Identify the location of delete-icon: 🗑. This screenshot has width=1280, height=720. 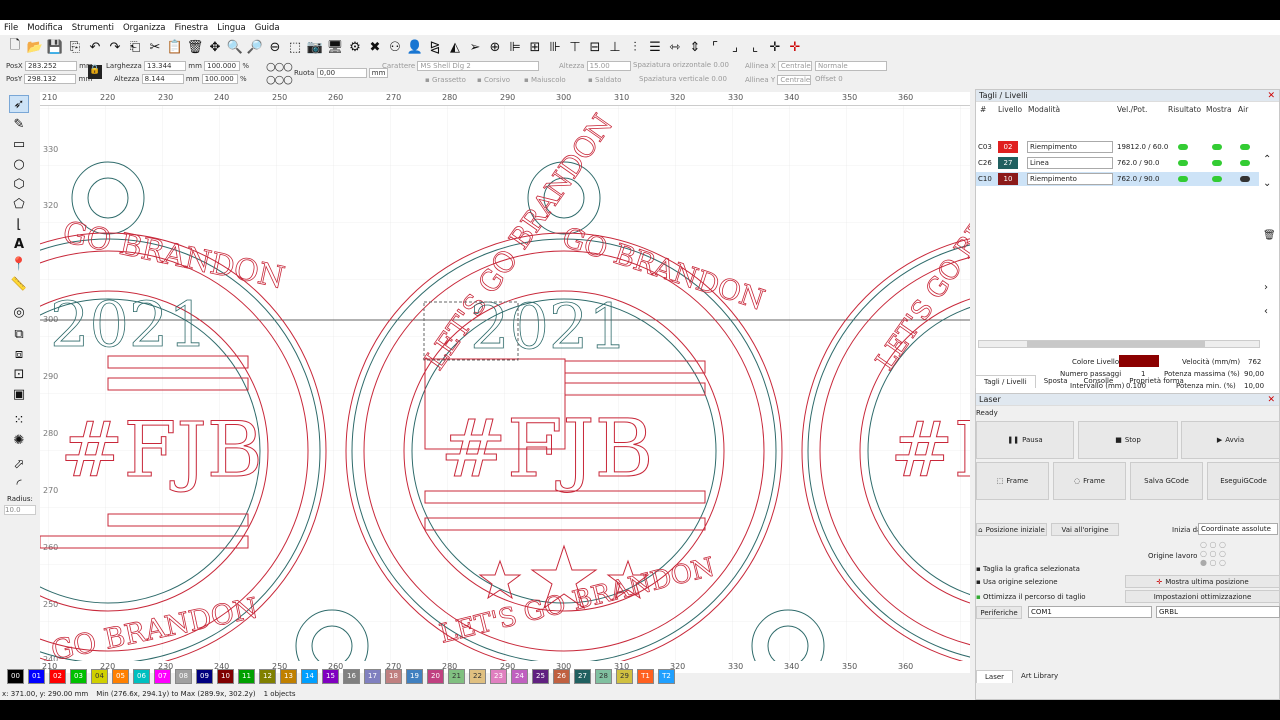
(195, 47).